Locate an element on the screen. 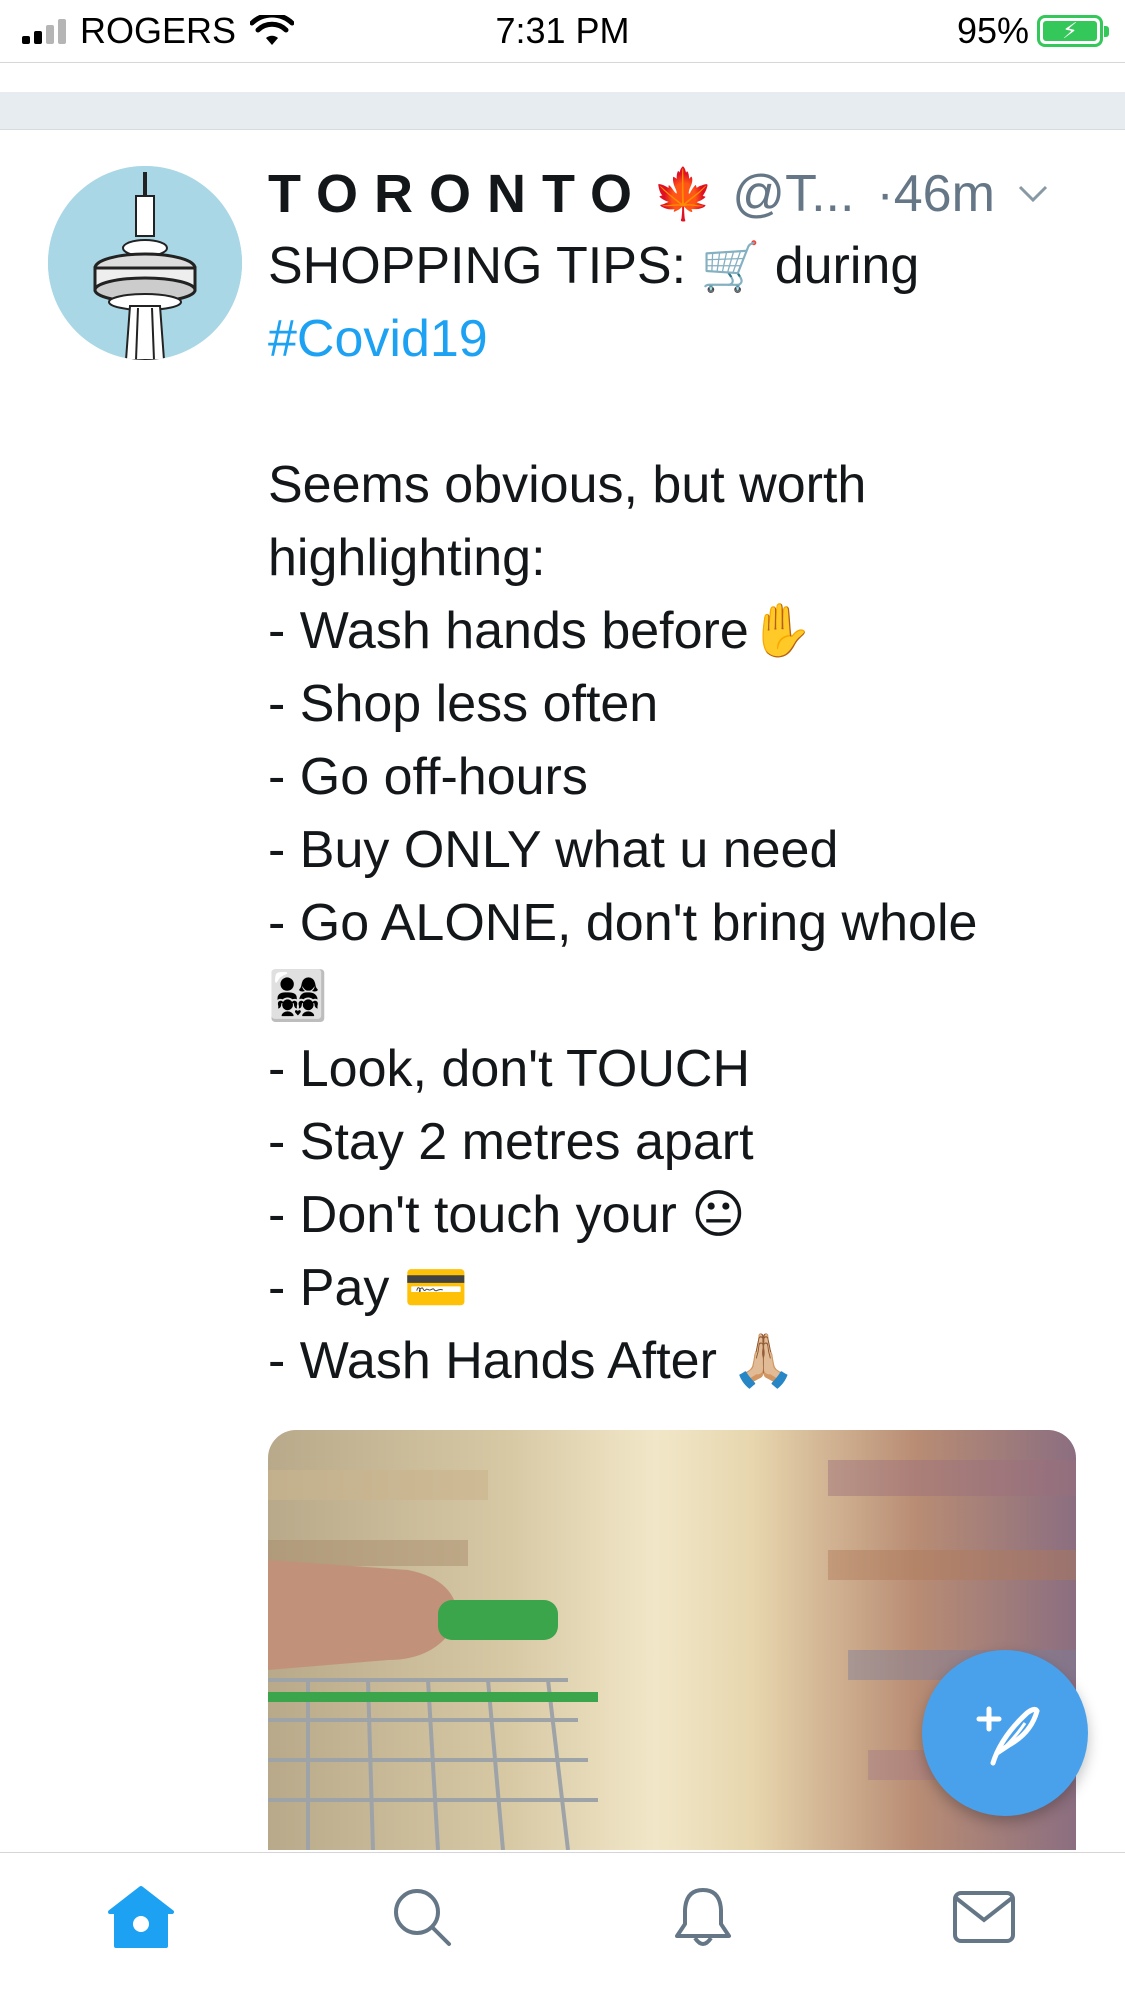 This screenshot has height=2001, width=1125. compose-tweet-button is located at coordinates (1005, 1733).